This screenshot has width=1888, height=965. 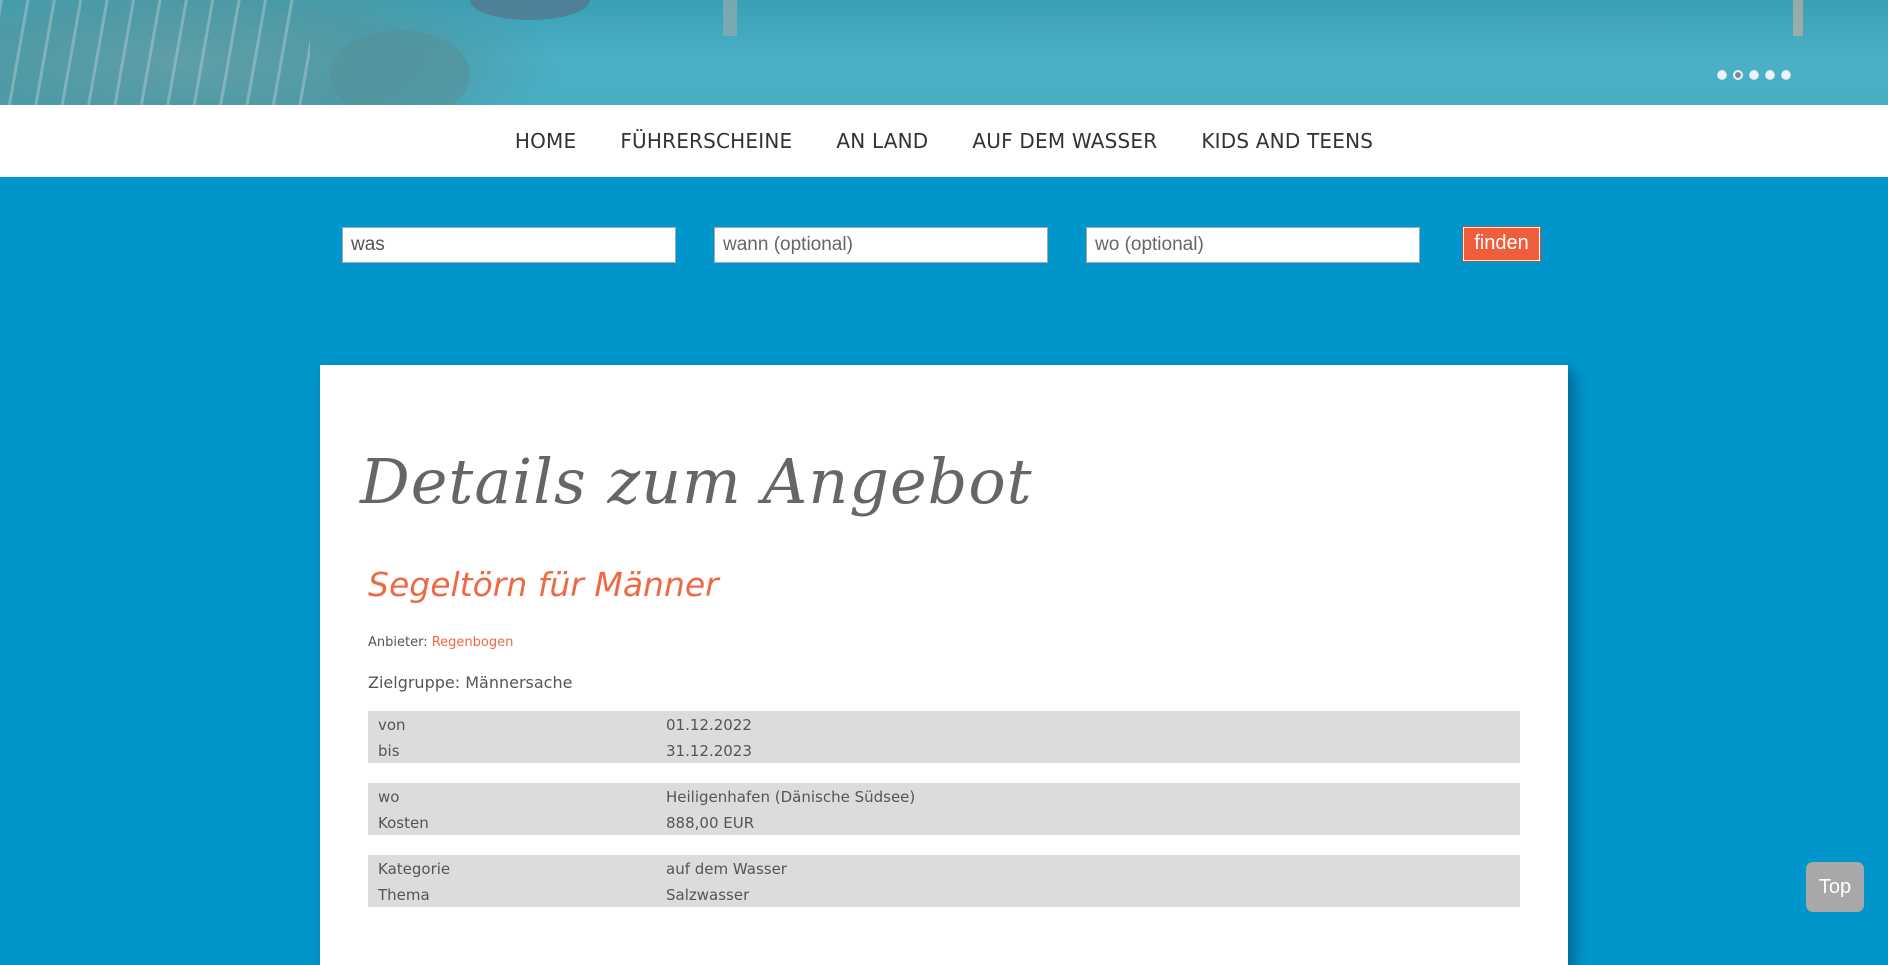 I want to click on info-key: von, so click(x=392, y=725).